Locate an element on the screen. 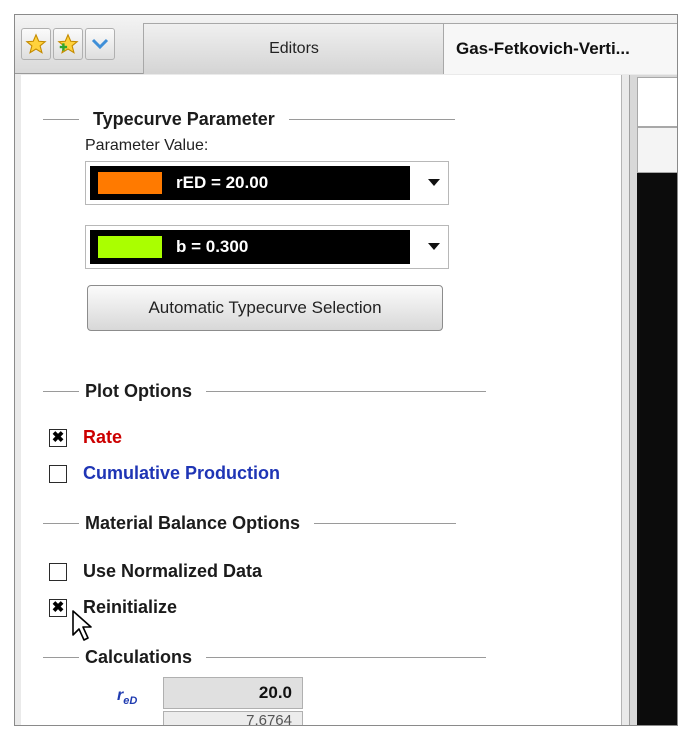 This screenshot has height=736, width=690. normalized-checkbox-row: Use Normalized Data is located at coordinates (155, 571).